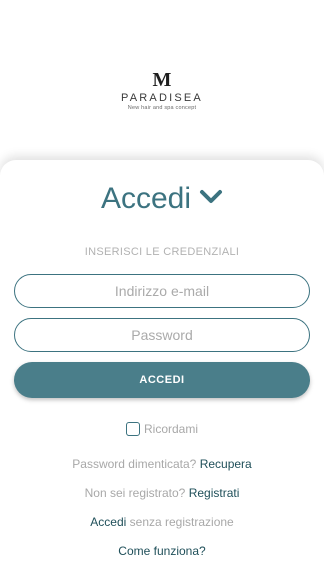 This screenshot has height=580, width=324. I want to click on register-text: Non sei registrato?, so click(135, 493).